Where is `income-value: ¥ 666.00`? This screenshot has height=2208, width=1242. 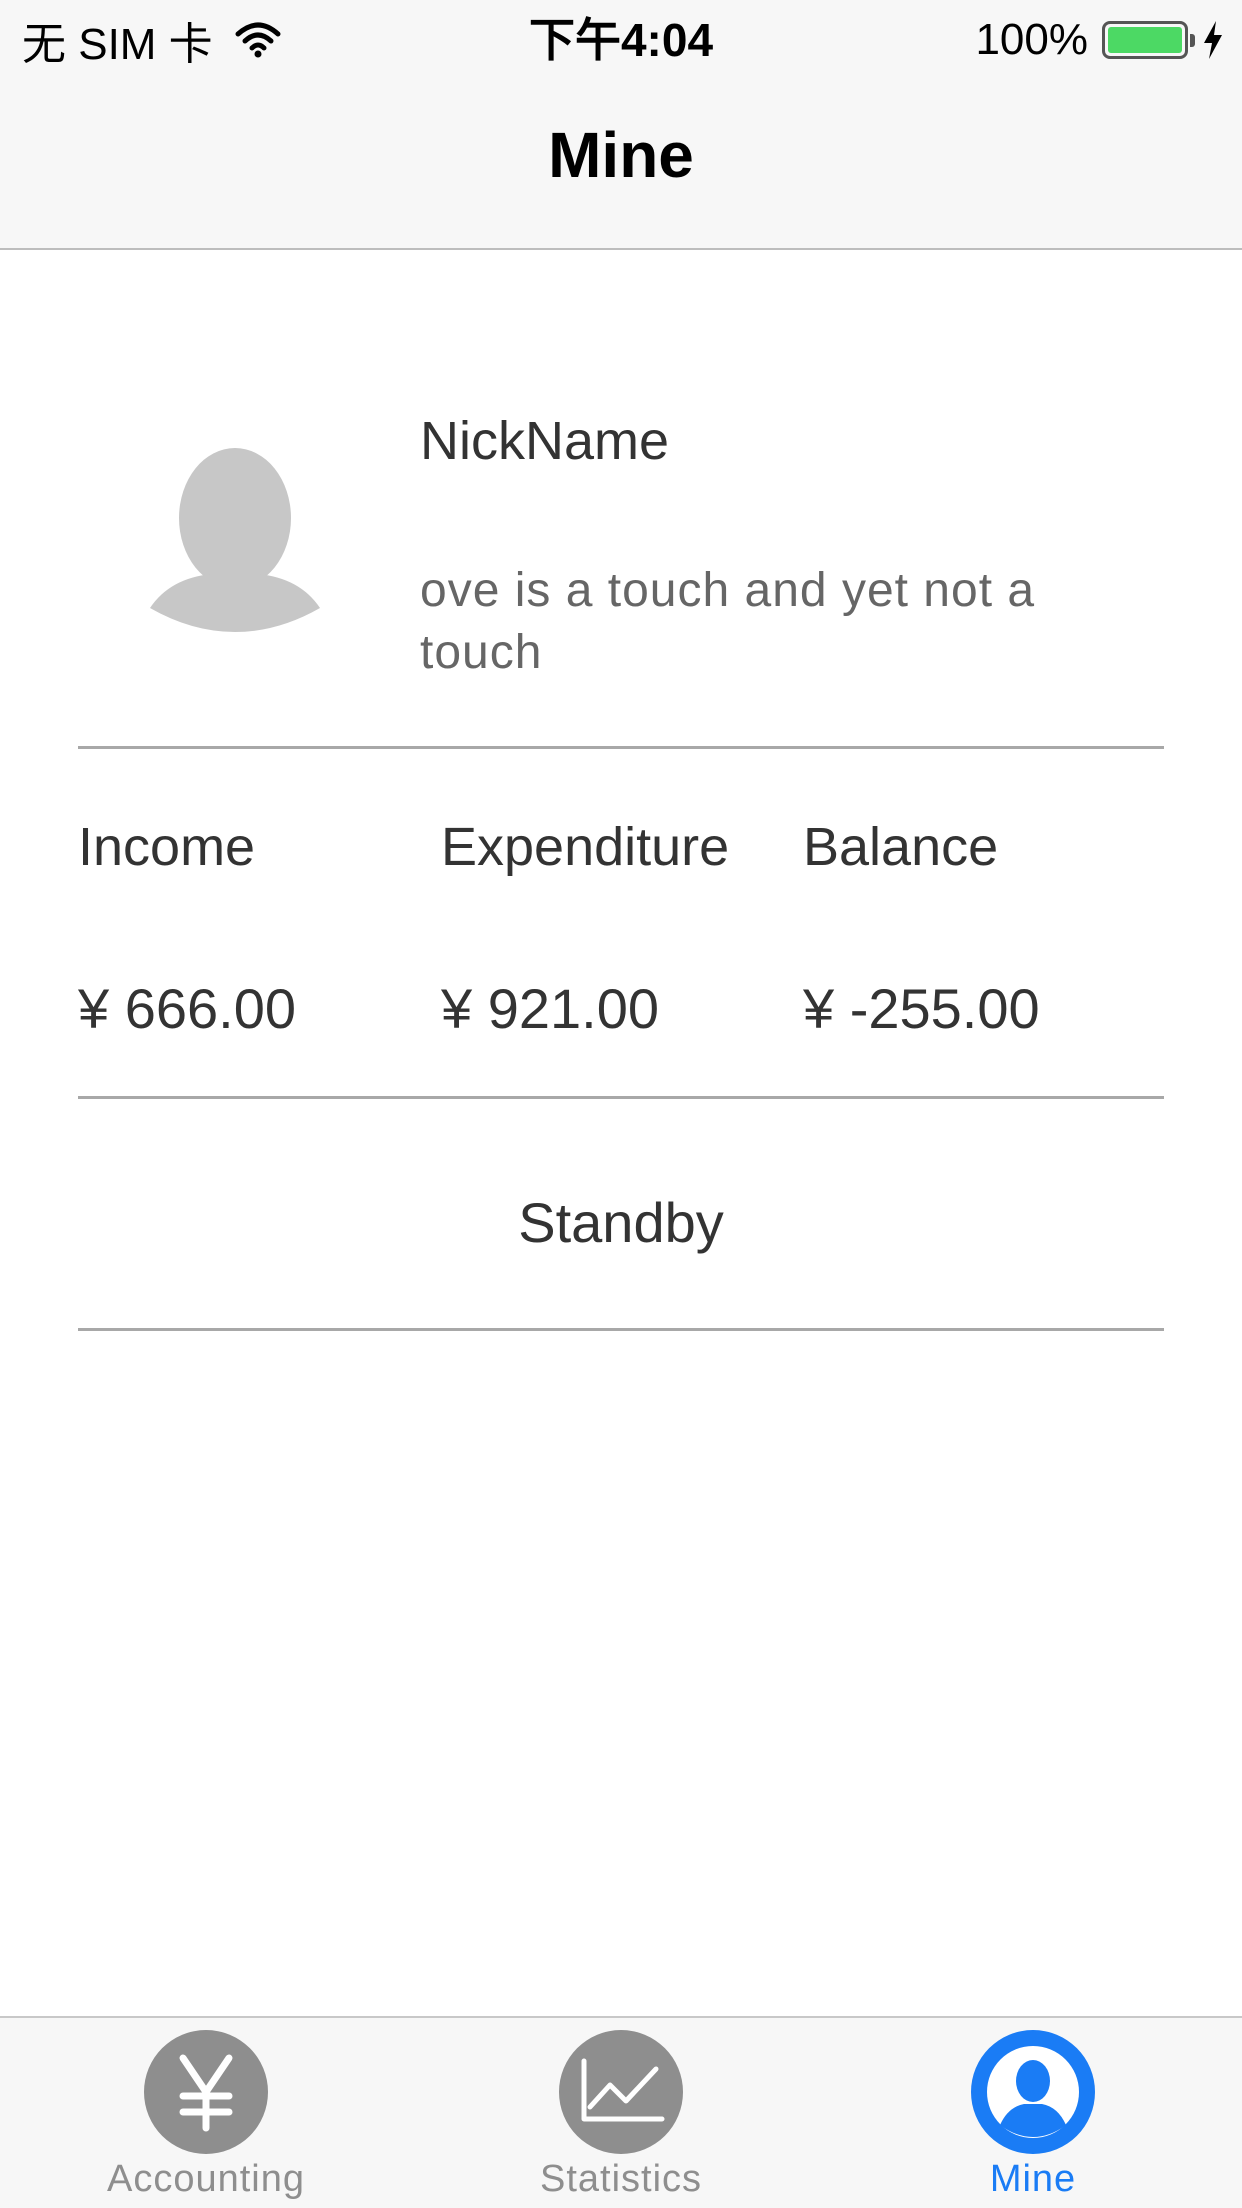
income-value: ¥ 666.00 is located at coordinates (187, 1008).